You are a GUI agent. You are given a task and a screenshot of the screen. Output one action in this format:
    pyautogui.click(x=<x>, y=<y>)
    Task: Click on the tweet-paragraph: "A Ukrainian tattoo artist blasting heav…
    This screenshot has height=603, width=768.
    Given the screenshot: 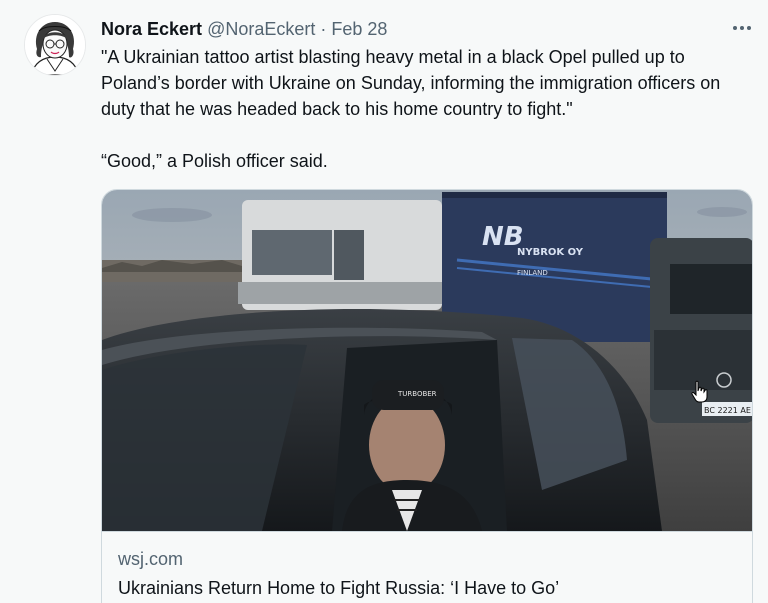 What is the action you would take?
    pyautogui.click(x=411, y=83)
    